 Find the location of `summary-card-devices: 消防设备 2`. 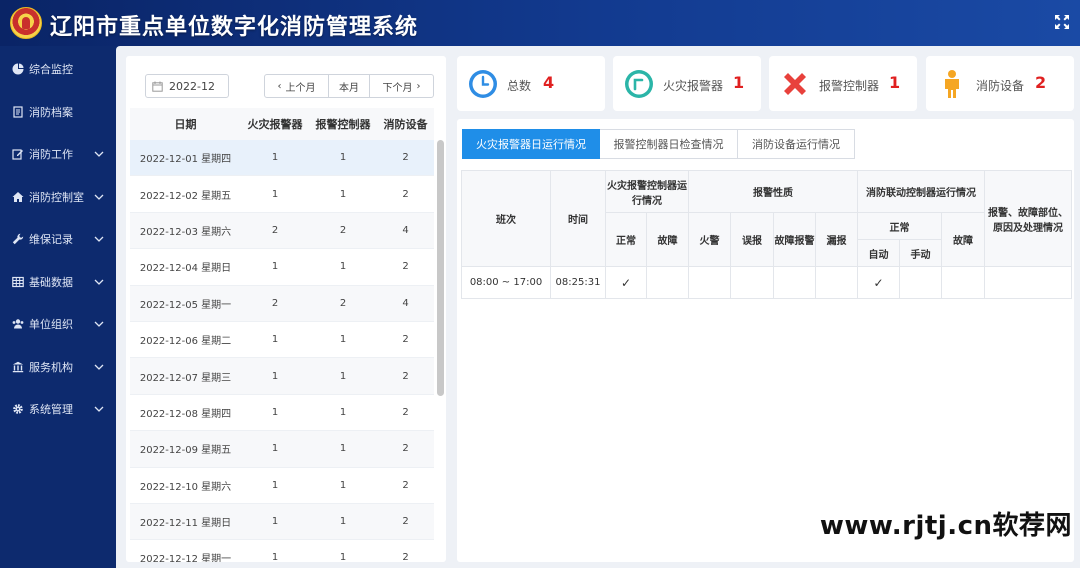

summary-card-devices: 消防设备 2 is located at coordinates (1000, 83).